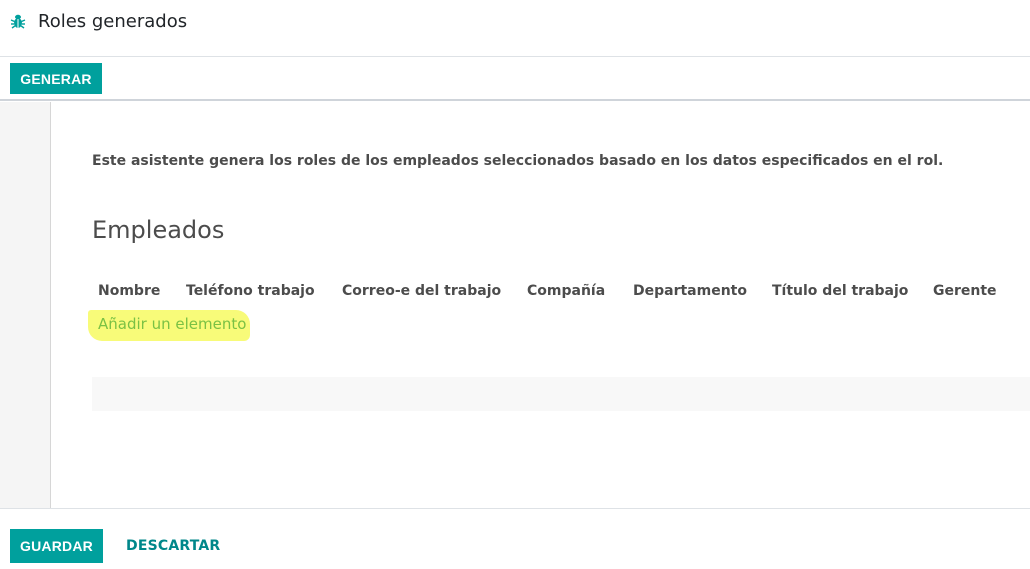 The image size is (1030, 569). What do you see at coordinates (515, 79) in the screenshot?
I see `toolbar: GENERAR` at bounding box center [515, 79].